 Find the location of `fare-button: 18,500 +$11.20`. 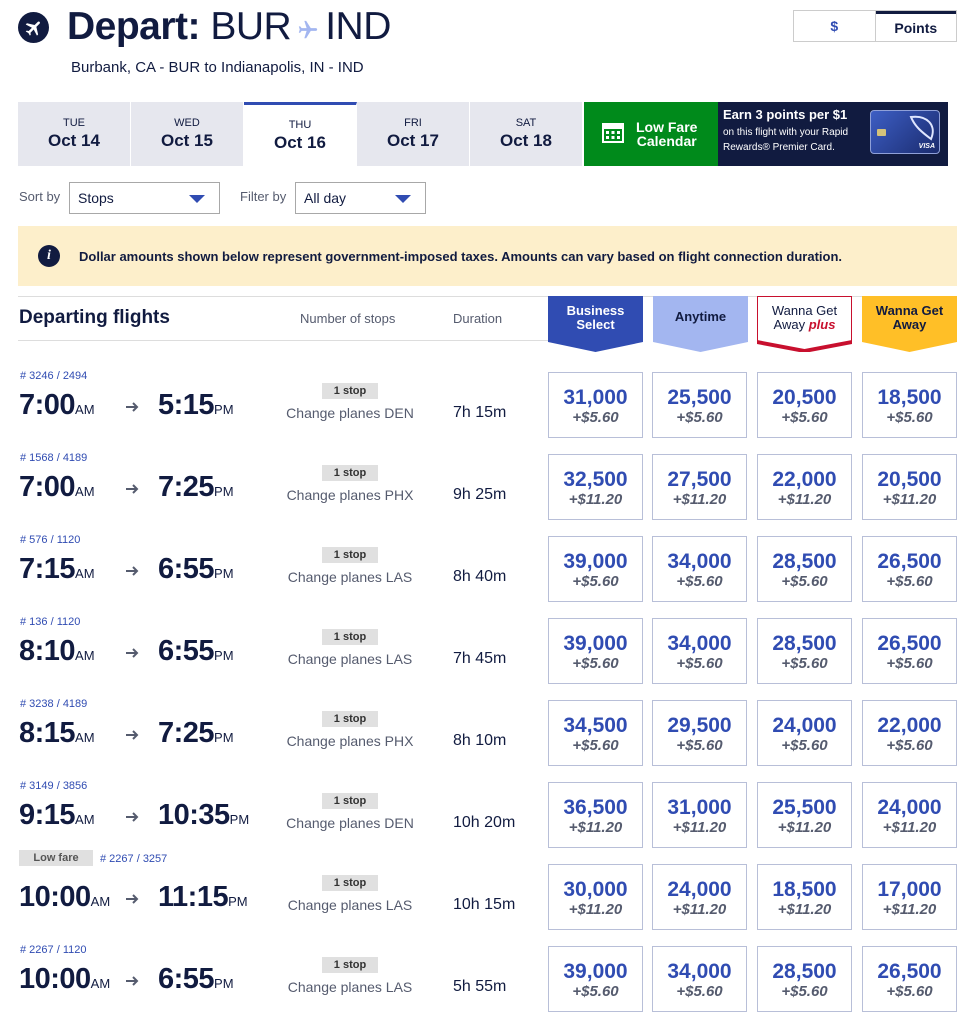

fare-button: 18,500 +$11.20 is located at coordinates (804, 897).